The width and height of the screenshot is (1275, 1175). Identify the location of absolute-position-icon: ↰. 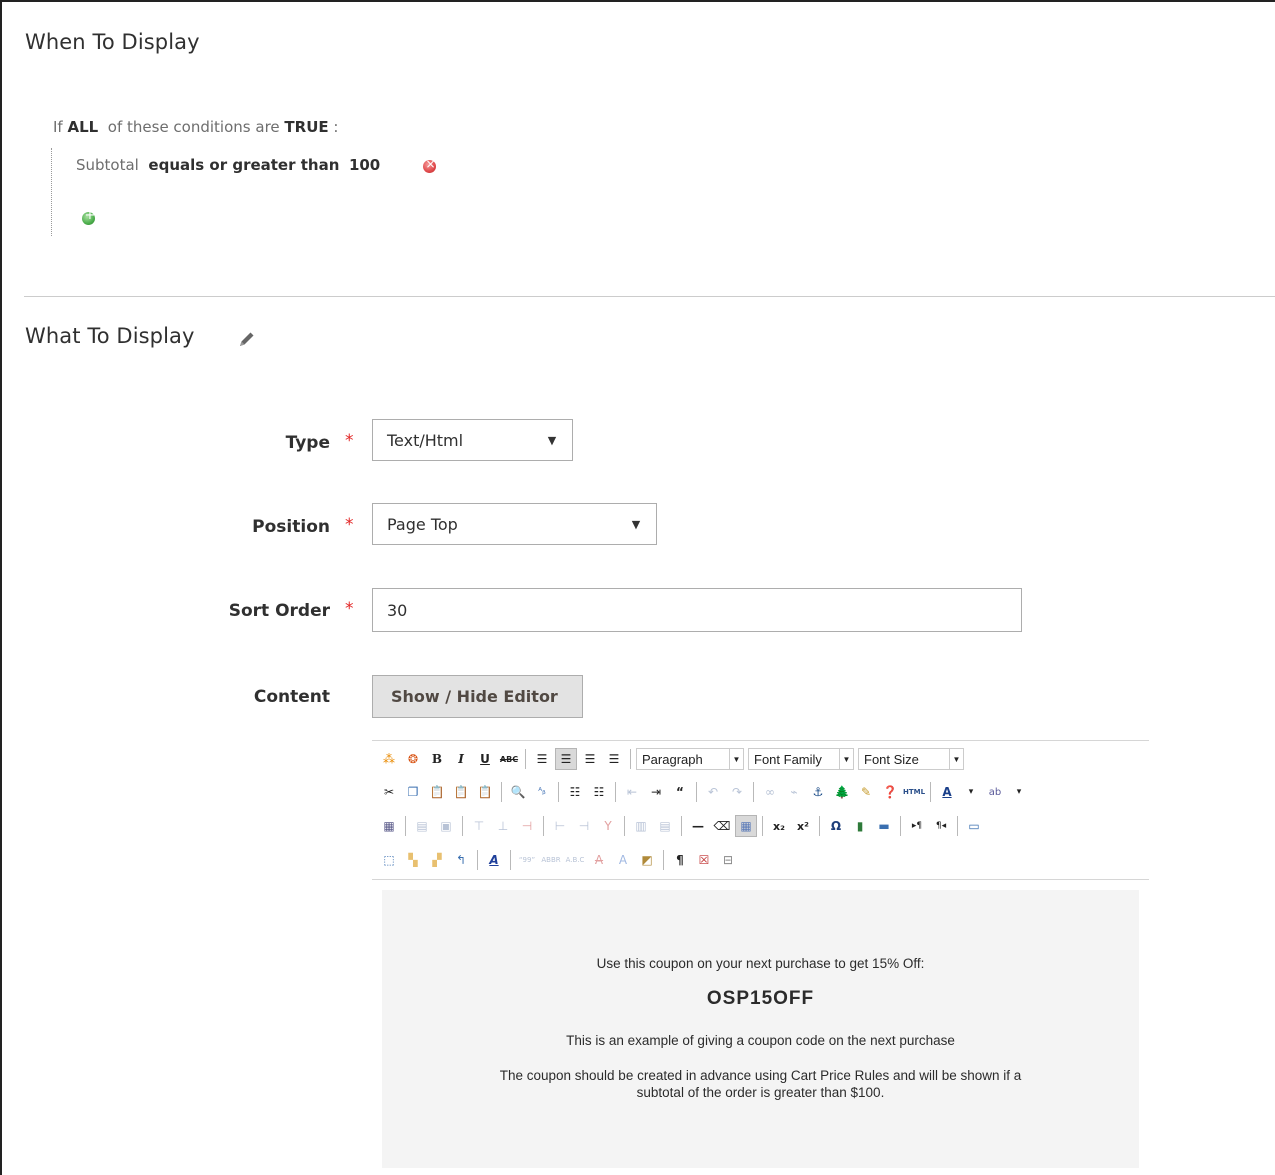
(461, 860).